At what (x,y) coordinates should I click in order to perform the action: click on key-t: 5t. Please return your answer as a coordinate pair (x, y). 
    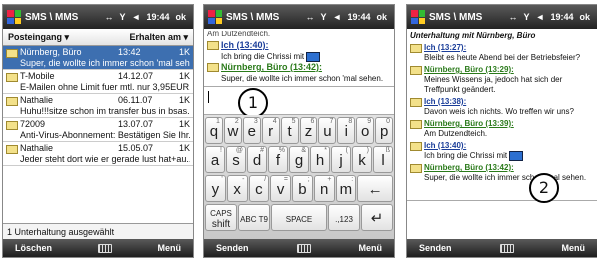
    Looking at the image, I should click on (289, 130).